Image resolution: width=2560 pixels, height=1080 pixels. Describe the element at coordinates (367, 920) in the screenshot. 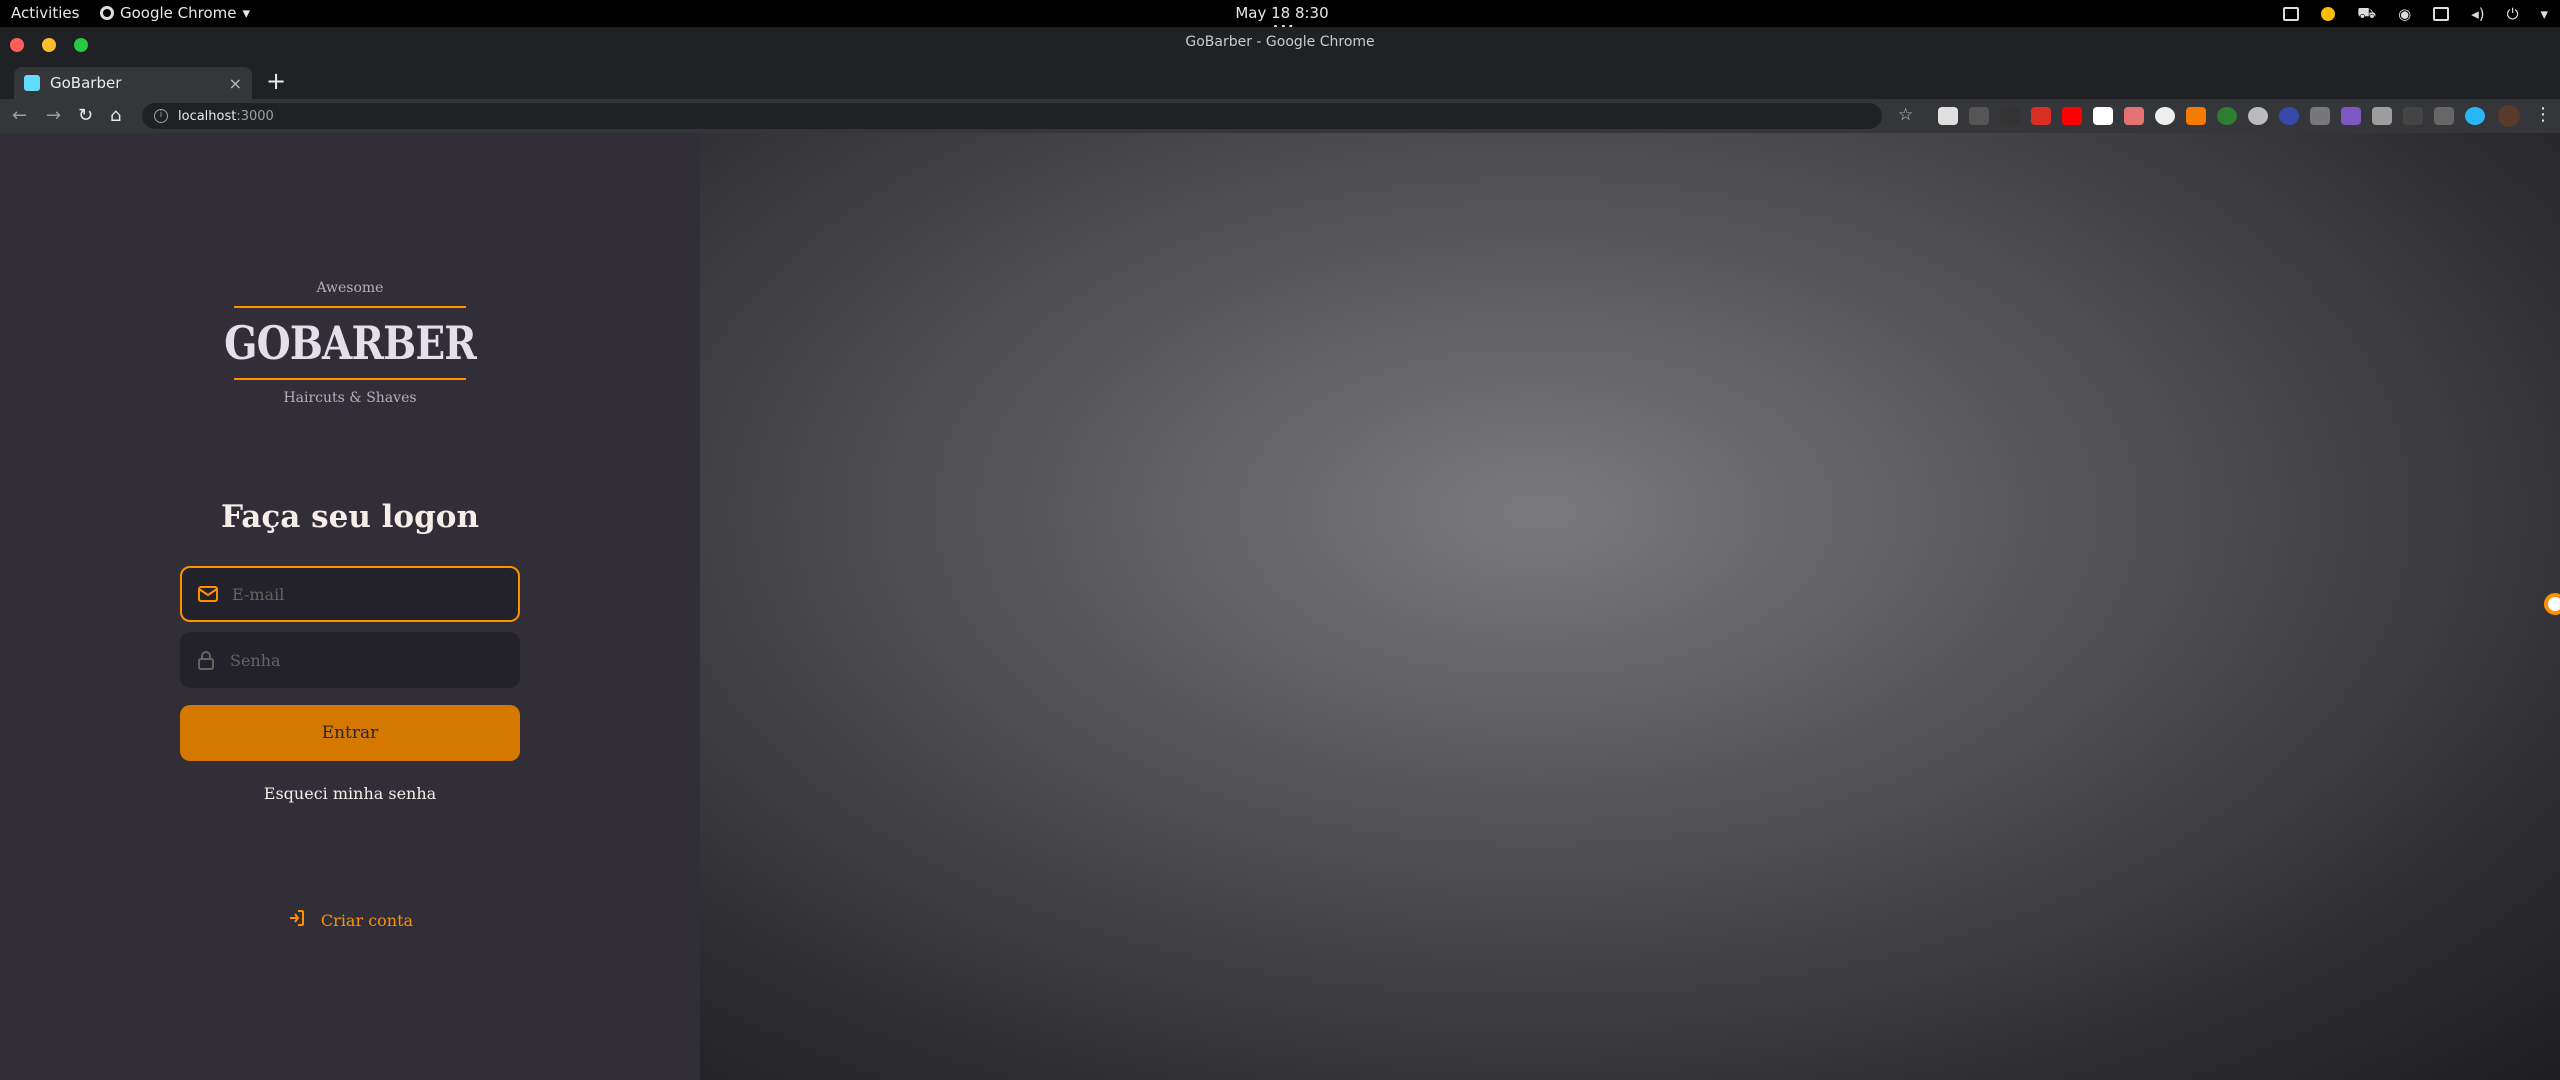

I see `create-account-label: Criar conta` at that location.